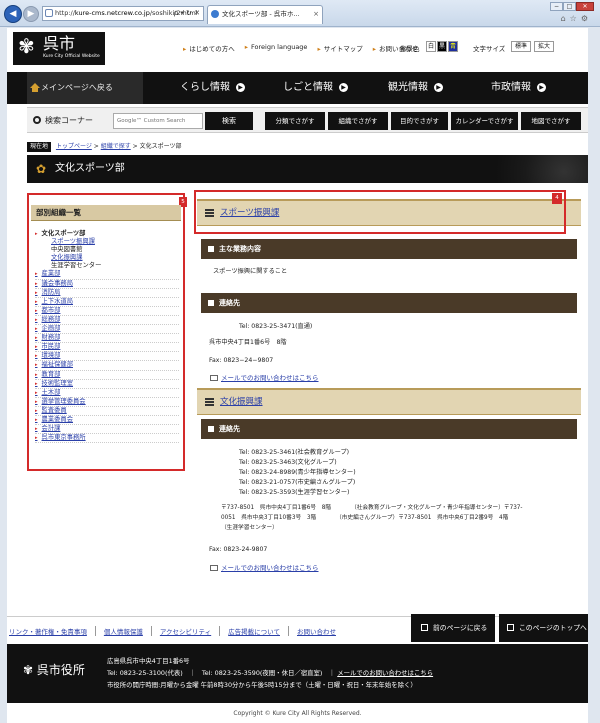  Describe the element at coordinates (431, 46) in the screenshot. I see `bg-white-button: 白` at that location.